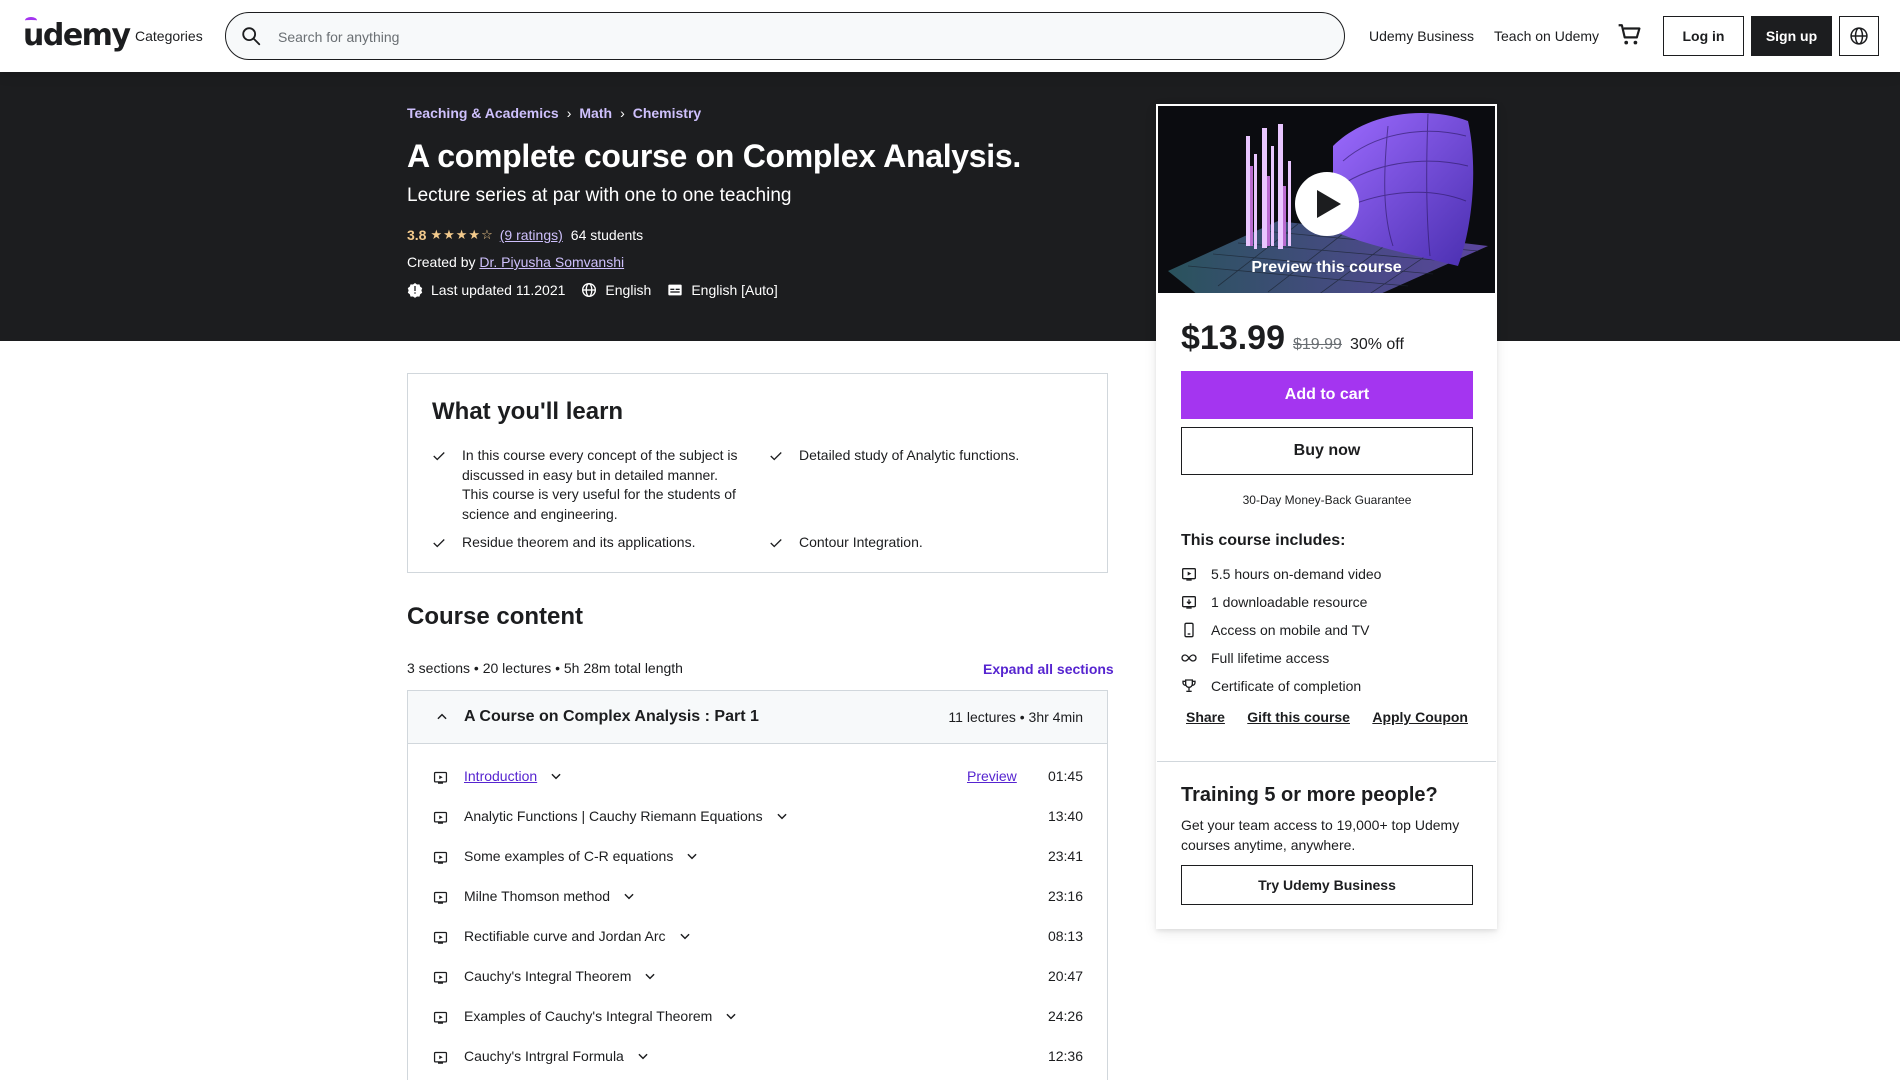 The width and height of the screenshot is (1900, 1080). Describe the element at coordinates (1630, 35) in the screenshot. I see `cart-icon` at that location.